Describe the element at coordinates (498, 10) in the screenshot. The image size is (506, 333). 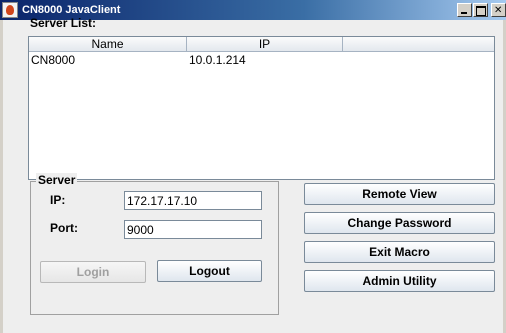
I see `close-button` at that location.